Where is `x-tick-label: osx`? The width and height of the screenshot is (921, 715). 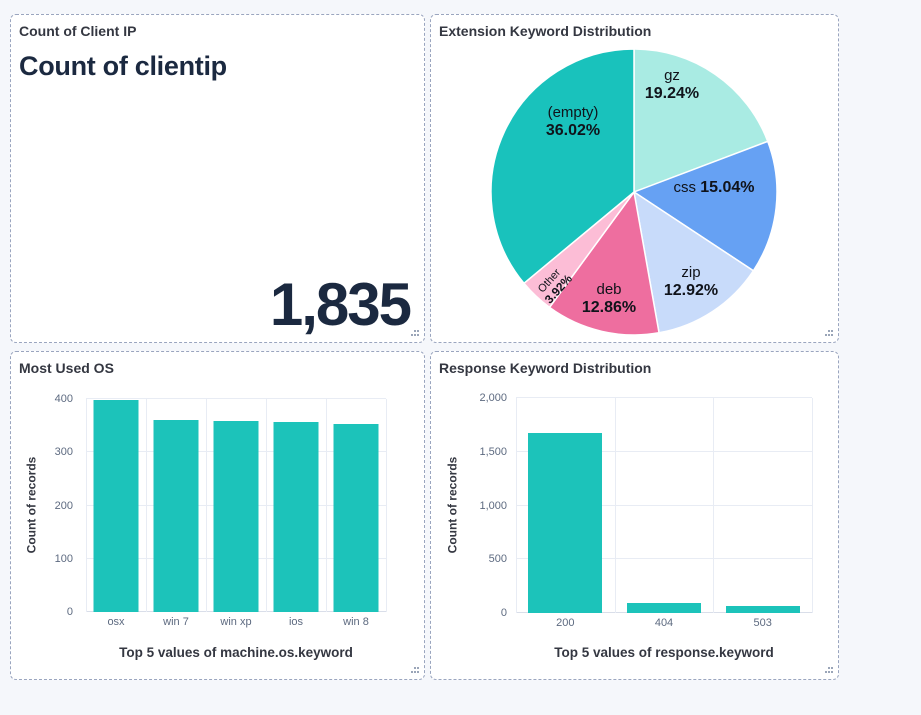 x-tick-label: osx is located at coordinates (116, 622).